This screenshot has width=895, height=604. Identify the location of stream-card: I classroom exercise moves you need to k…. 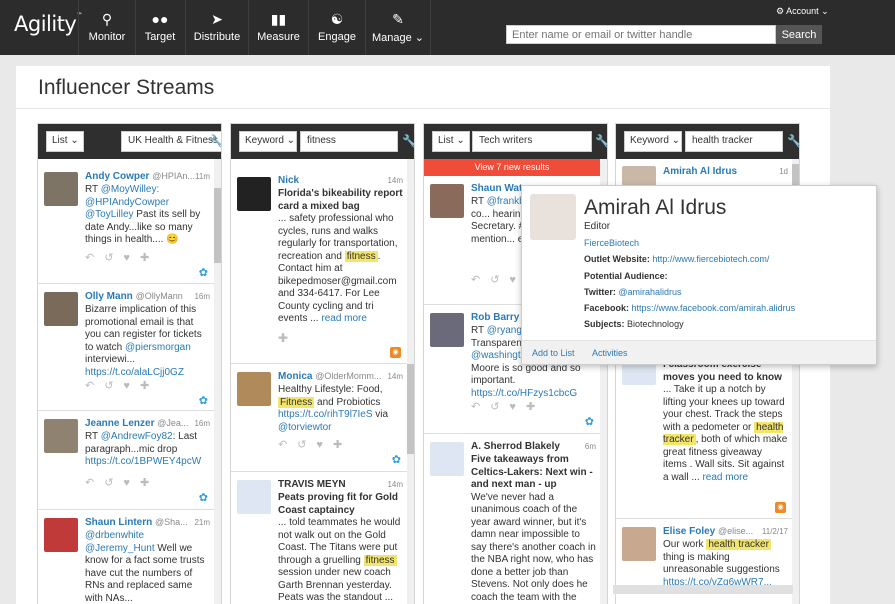
(704, 434).